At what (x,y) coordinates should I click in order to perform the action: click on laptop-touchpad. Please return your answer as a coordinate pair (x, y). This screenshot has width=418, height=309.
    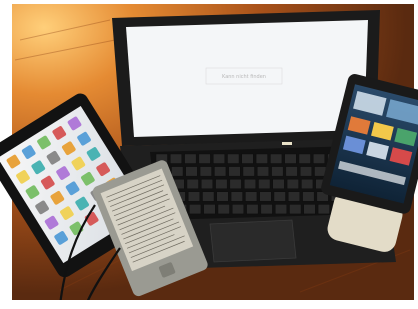
    Looking at the image, I should click on (253, 241).